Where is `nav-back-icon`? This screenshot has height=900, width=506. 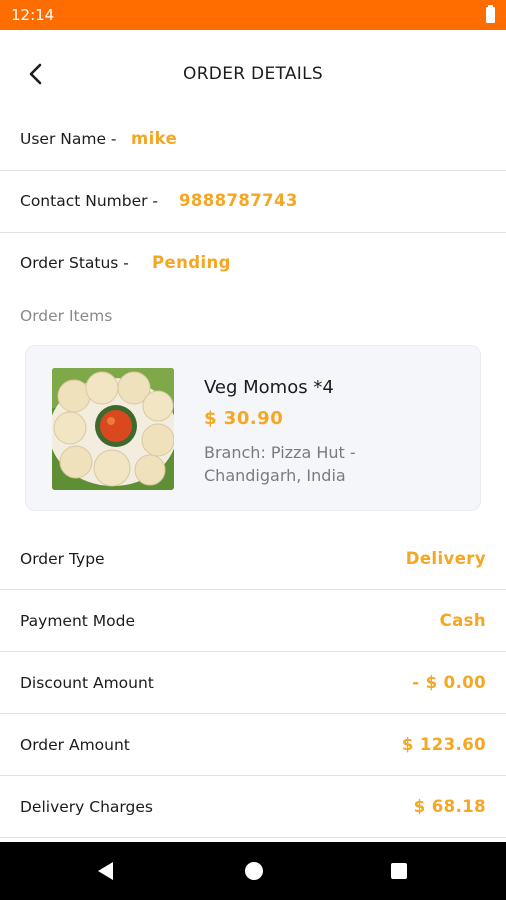 nav-back-icon is located at coordinates (106, 871).